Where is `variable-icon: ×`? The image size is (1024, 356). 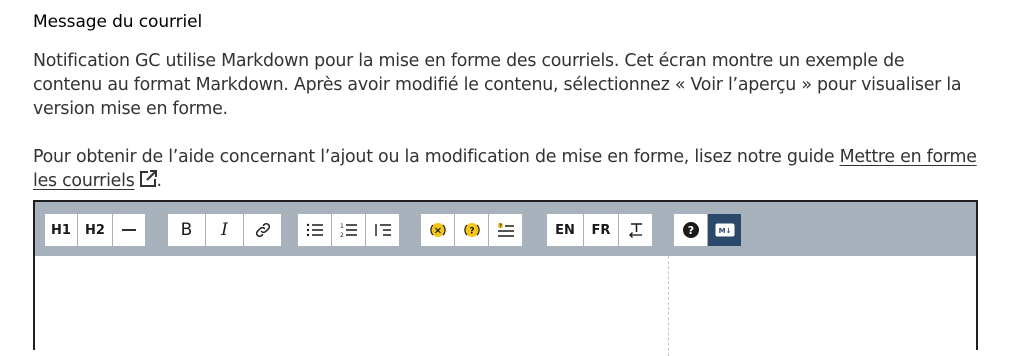 variable-icon: × is located at coordinates (437, 230).